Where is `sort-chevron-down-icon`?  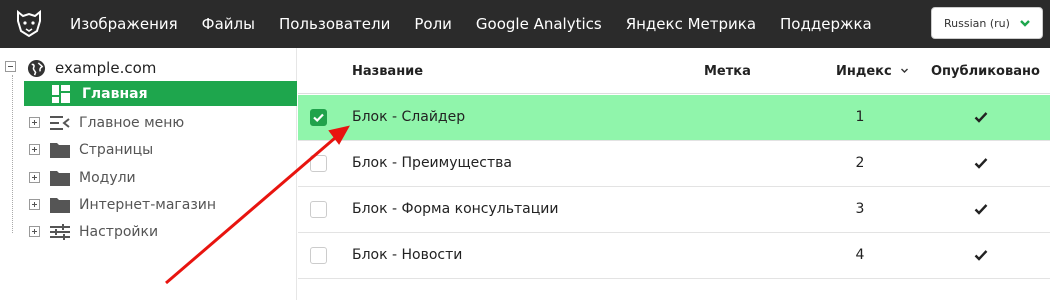 sort-chevron-down-icon is located at coordinates (905, 70).